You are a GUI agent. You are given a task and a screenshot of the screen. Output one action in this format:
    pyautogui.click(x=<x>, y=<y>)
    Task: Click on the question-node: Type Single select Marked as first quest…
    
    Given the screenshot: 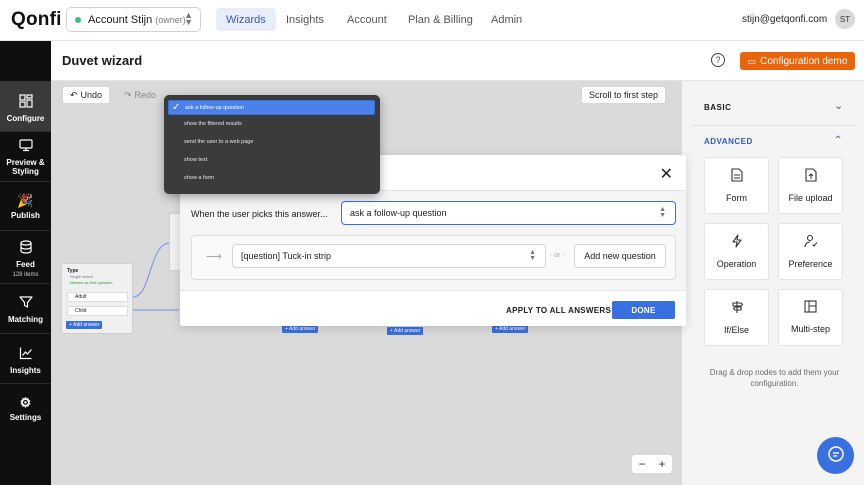 What is the action you would take?
    pyautogui.click(x=97, y=298)
    